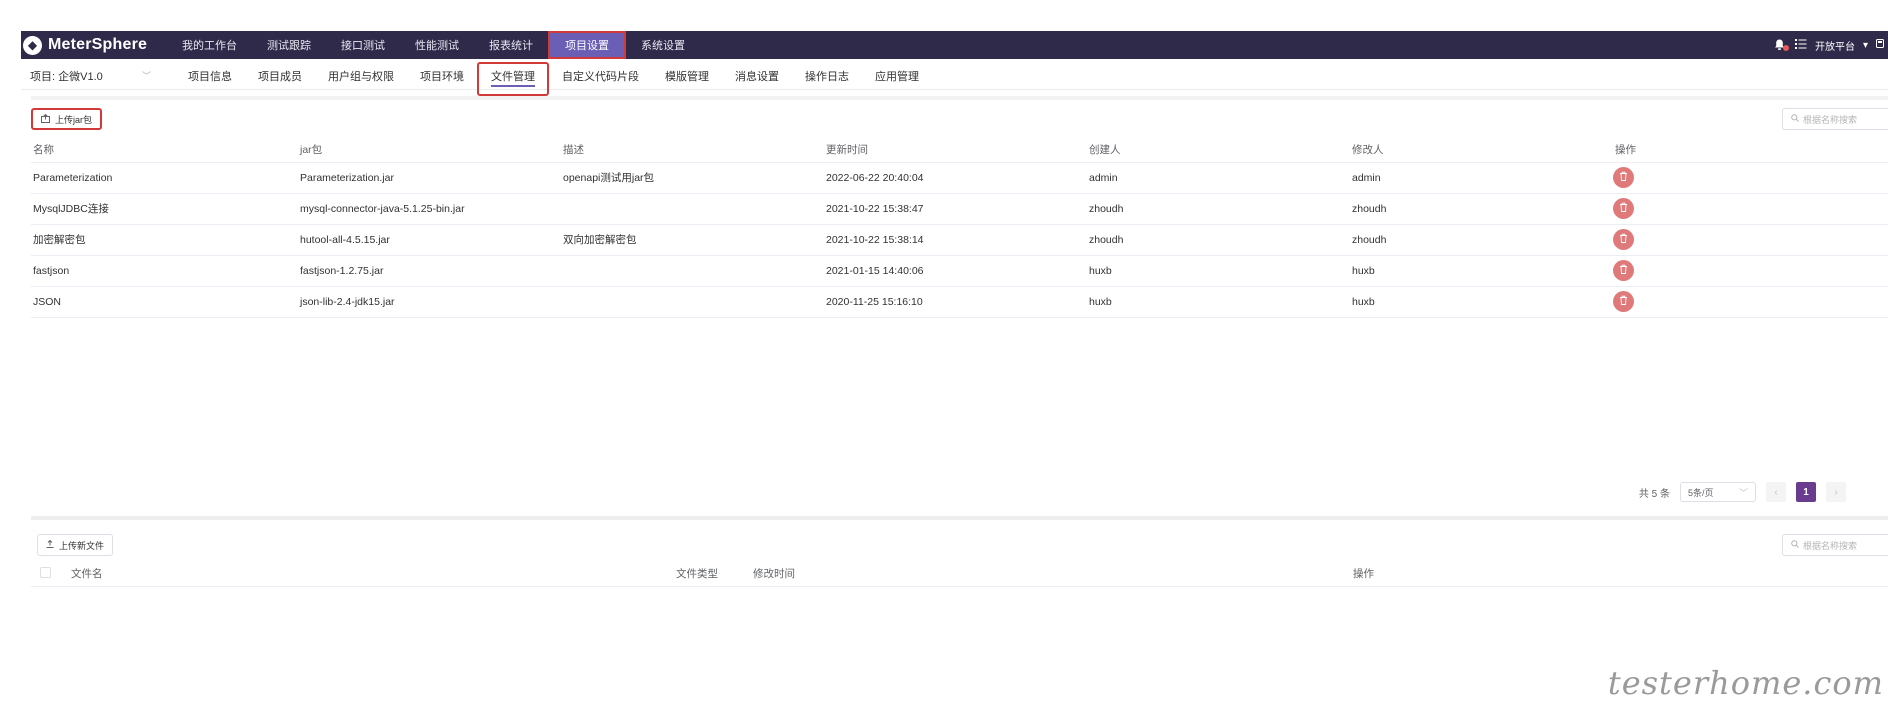  What do you see at coordinates (164, 302) in the screenshot?
I see `cell-name: JSON` at bounding box center [164, 302].